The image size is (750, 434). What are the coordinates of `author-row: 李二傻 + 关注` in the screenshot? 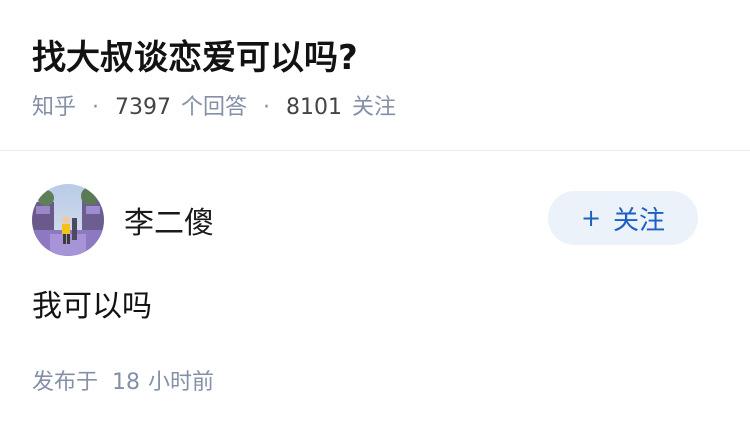 It's located at (365, 220).